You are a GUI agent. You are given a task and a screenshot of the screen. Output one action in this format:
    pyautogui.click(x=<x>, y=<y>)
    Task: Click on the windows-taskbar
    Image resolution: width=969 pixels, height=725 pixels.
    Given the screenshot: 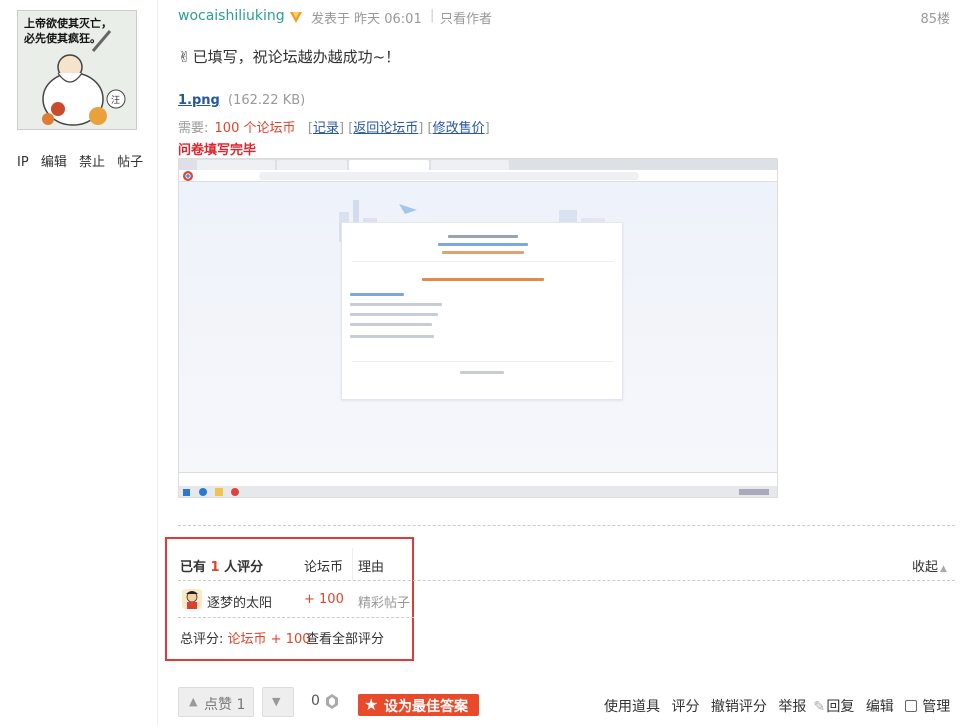 What is the action you would take?
    pyautogui.click(x=478, y=491)
    